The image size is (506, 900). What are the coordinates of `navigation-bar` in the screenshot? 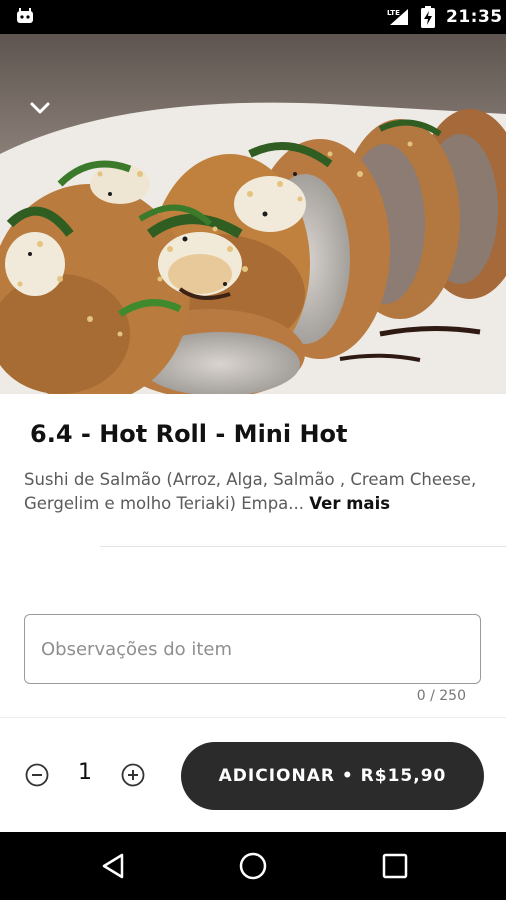 It's located at (253, 866).